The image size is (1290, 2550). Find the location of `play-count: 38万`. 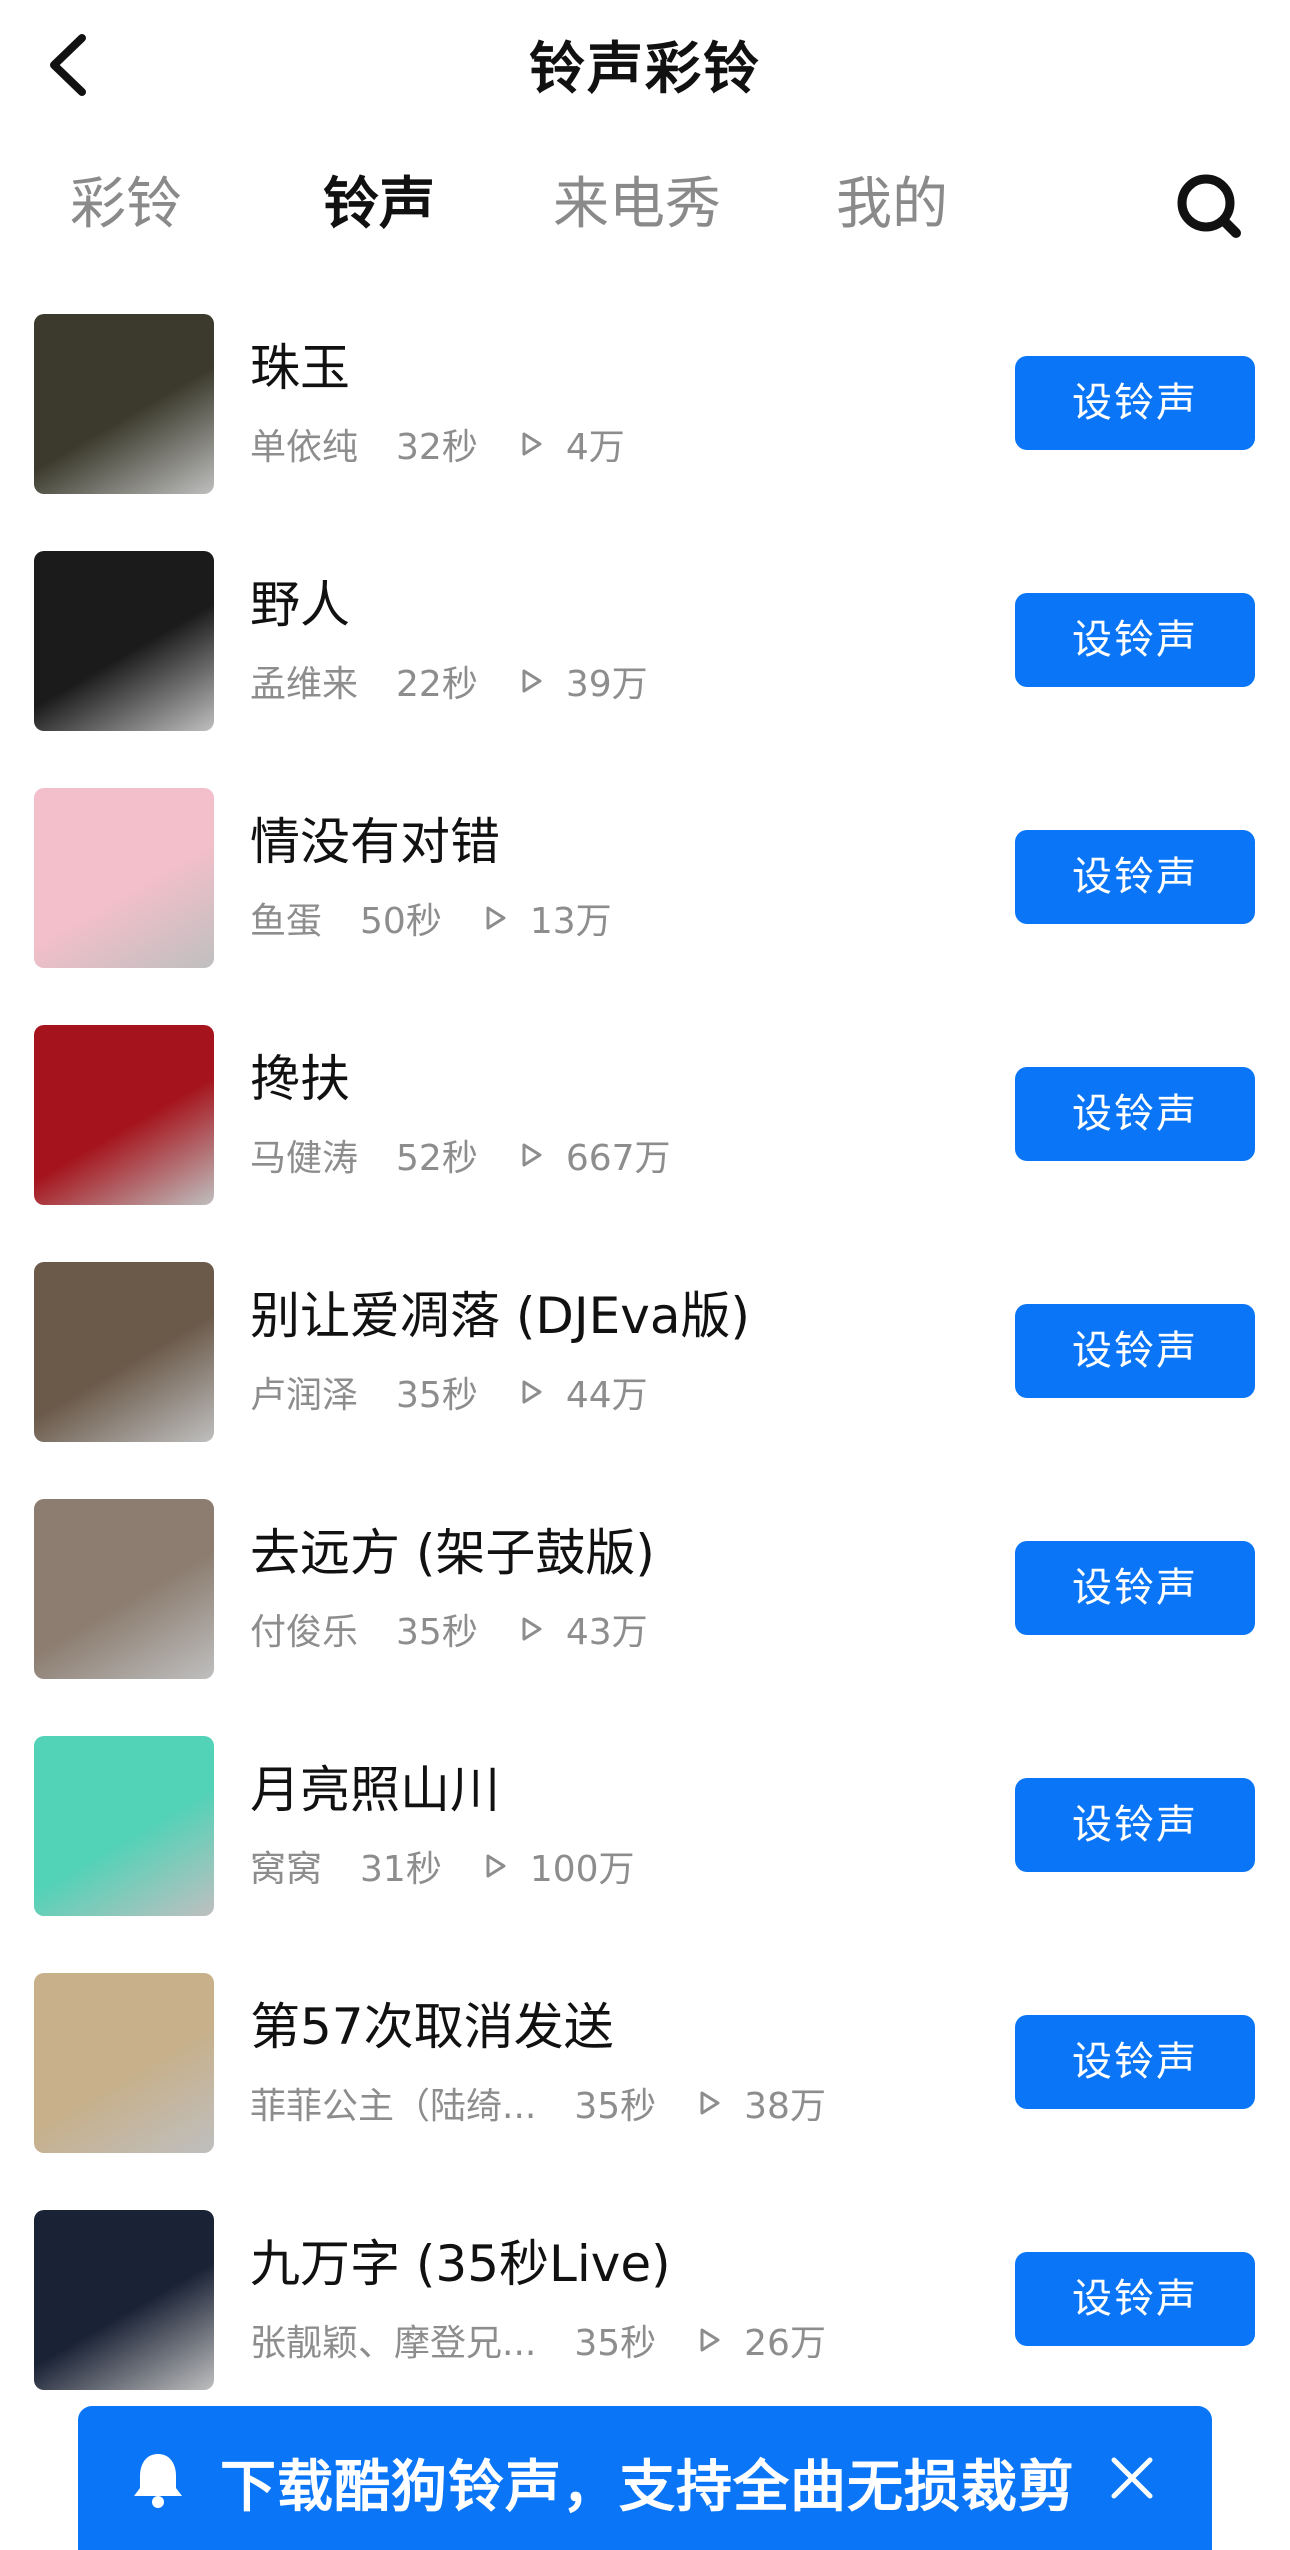

play-count: 38万 is located at coordinates (785, 2106).